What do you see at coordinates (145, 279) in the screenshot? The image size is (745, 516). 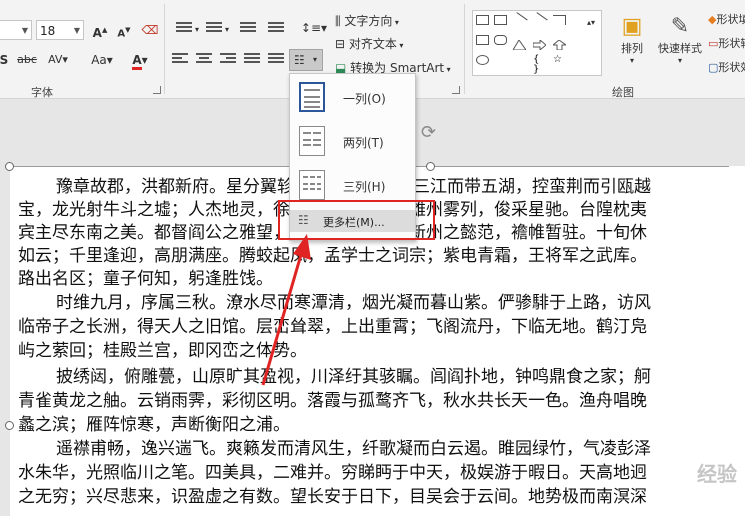 I see `text-line: 路出名区；童子何知，躬逢胜饯。` at bounding box center [145, 279].